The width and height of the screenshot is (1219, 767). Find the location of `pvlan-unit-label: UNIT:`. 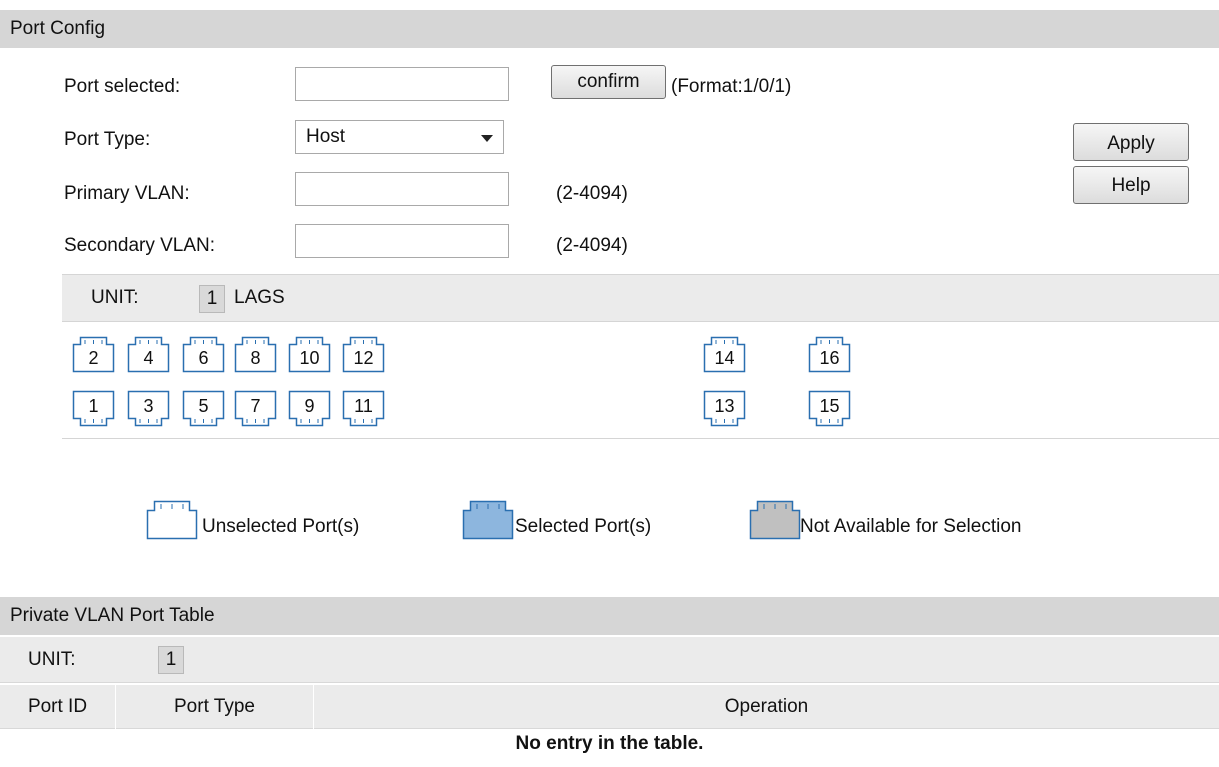

pvlan-unit-label: UNIT: is located at coordinates (52, 659).